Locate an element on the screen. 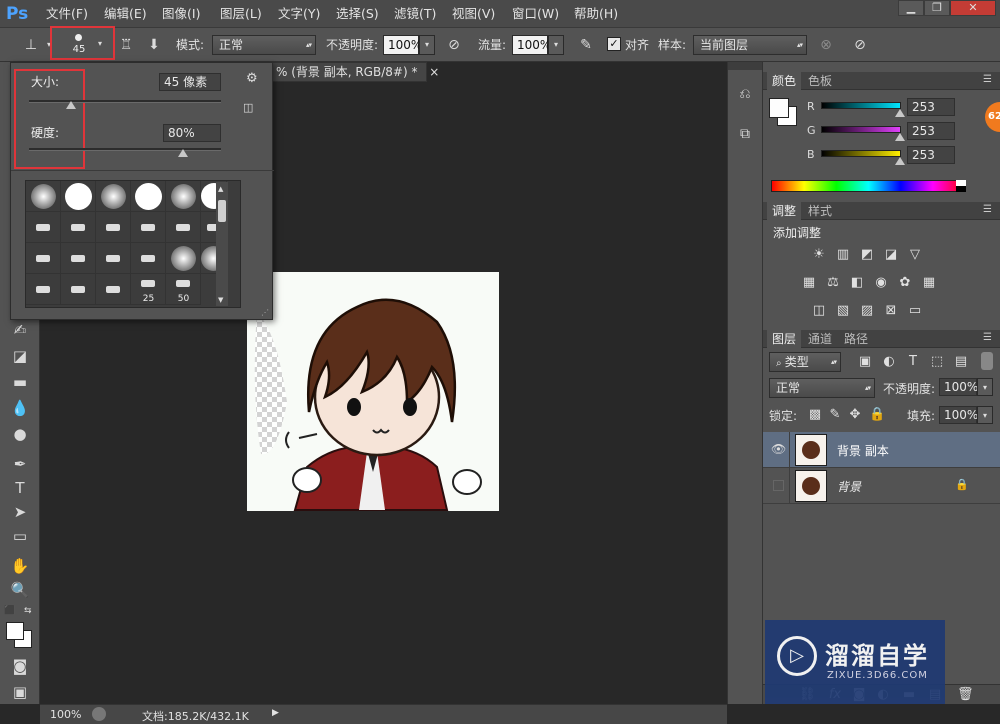  fill-dropdown-icon: ▾ is located at coordinates (985, 415).